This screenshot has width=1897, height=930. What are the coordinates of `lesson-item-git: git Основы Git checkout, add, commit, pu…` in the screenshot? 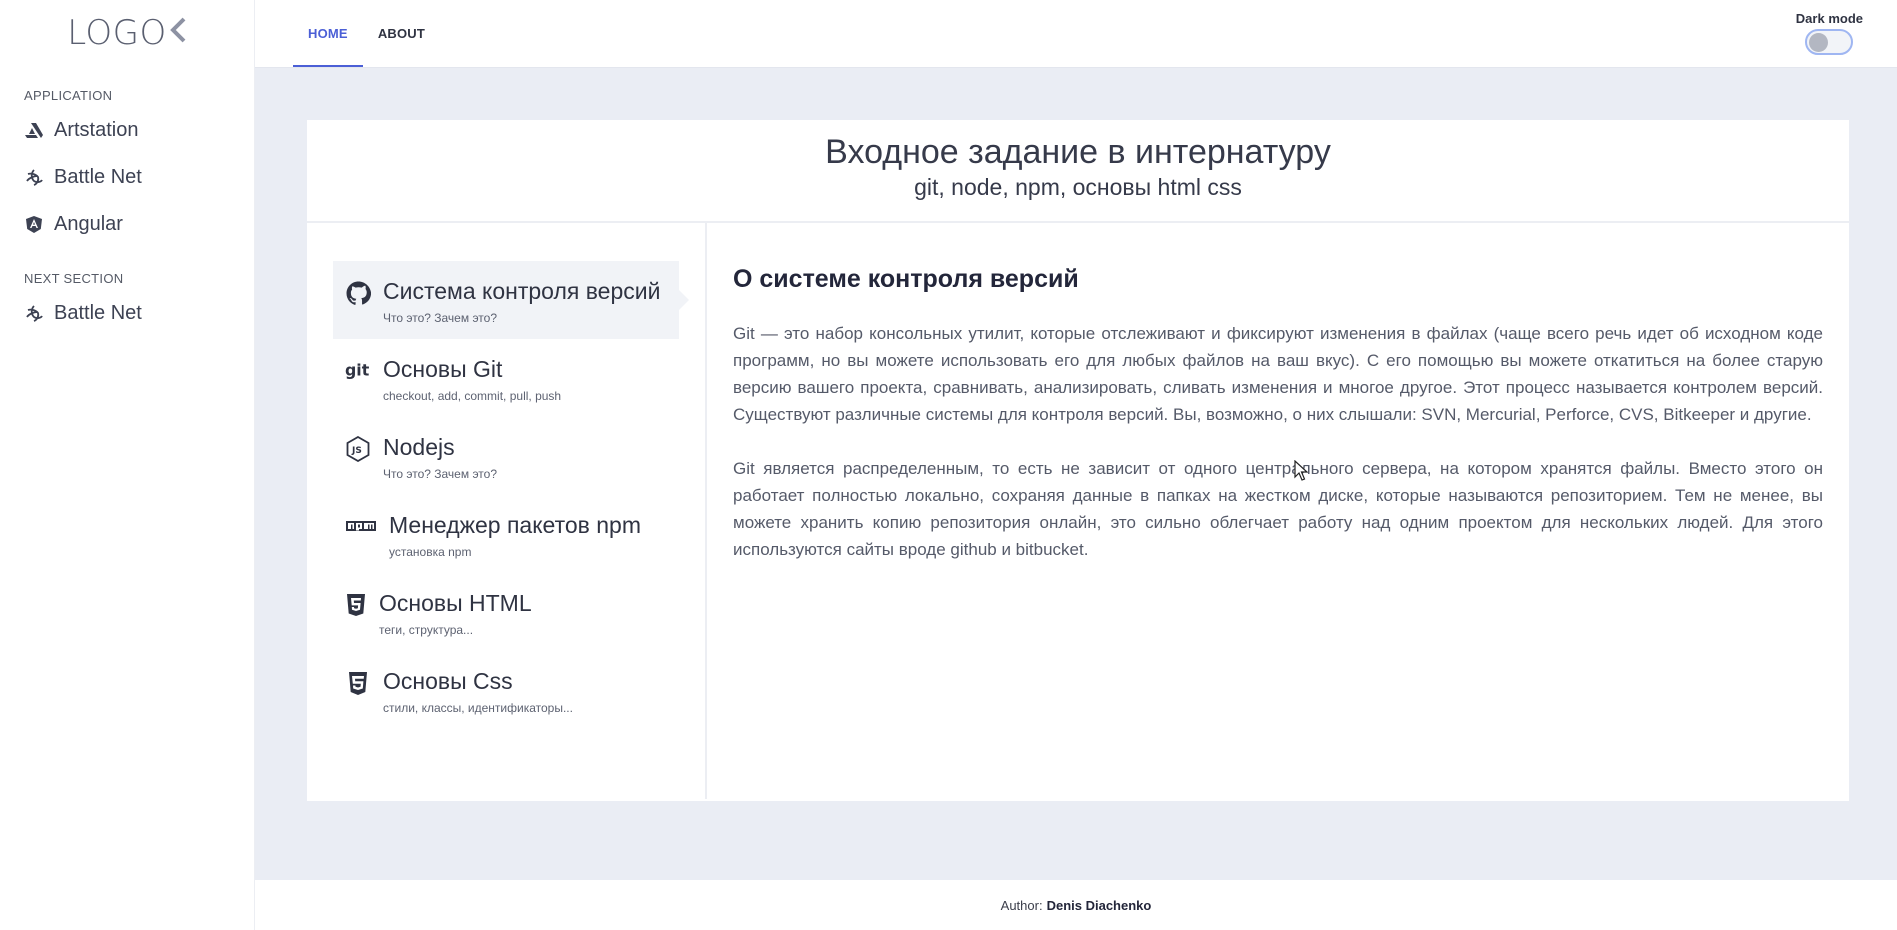 It's located at (506, 378).